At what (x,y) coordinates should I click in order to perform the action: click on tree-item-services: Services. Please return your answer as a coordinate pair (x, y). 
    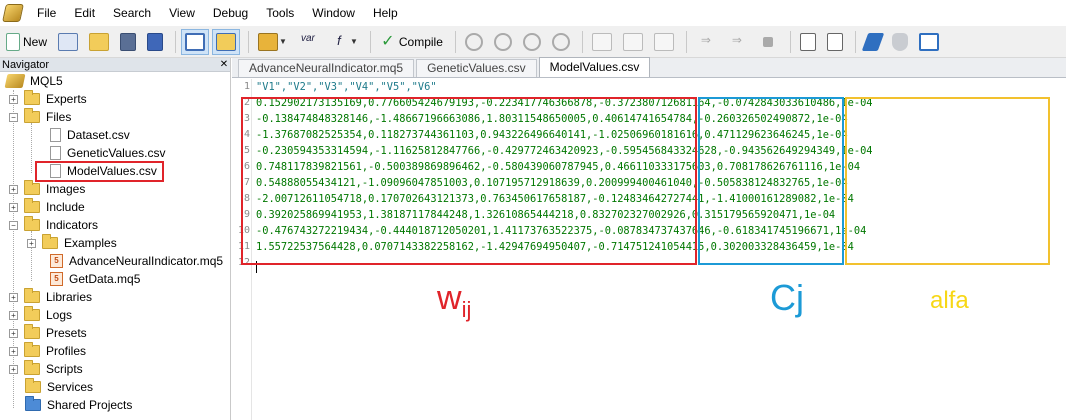
    Looking at the image, I should click on (59, 387).